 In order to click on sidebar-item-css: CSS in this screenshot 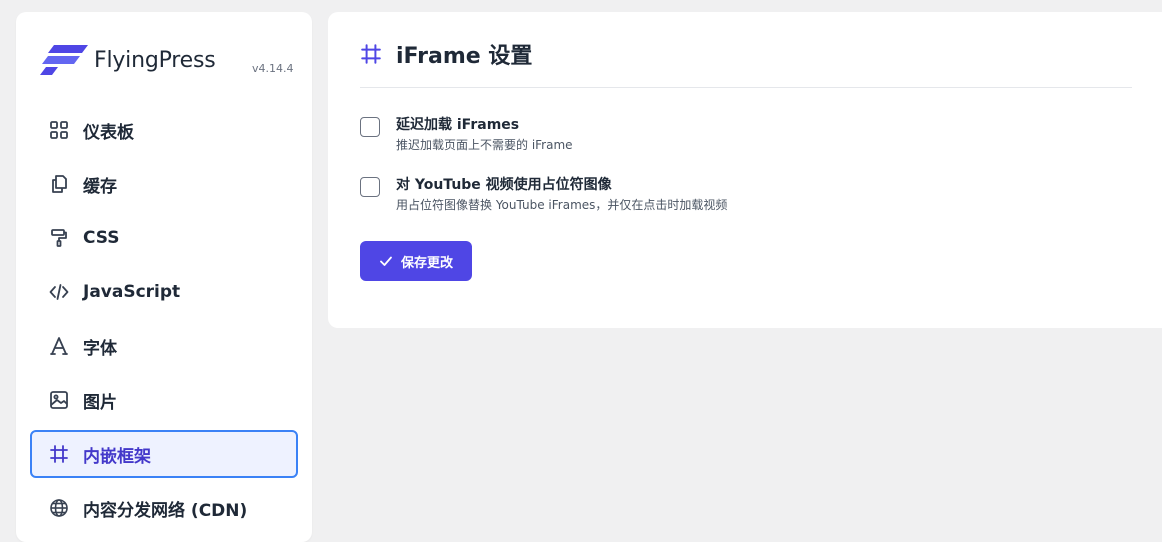, I will do `click(164, 238)`.